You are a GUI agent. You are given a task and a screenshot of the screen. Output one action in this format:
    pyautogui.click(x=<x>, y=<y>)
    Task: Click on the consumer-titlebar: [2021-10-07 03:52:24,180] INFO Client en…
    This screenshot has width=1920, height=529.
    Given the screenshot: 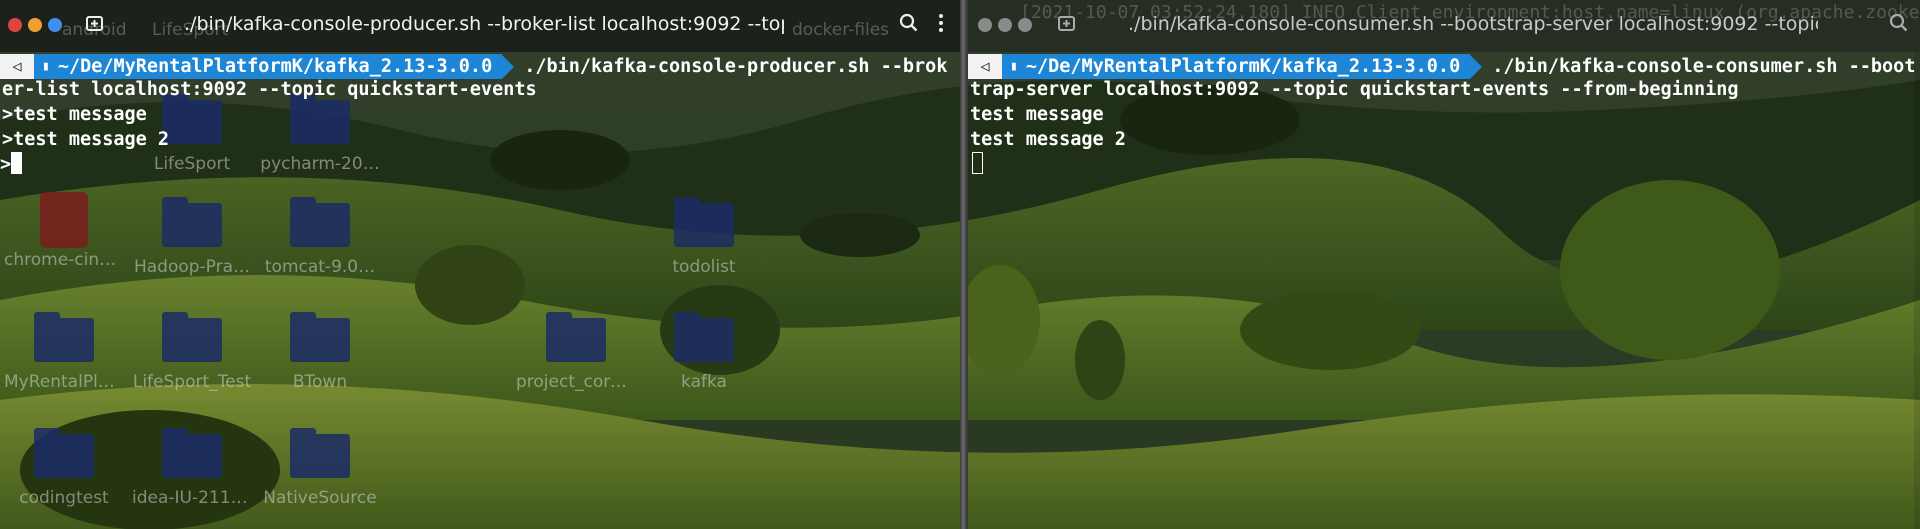 What is the action you would take?
    pyautogui.click(x=1444, y=26)
    